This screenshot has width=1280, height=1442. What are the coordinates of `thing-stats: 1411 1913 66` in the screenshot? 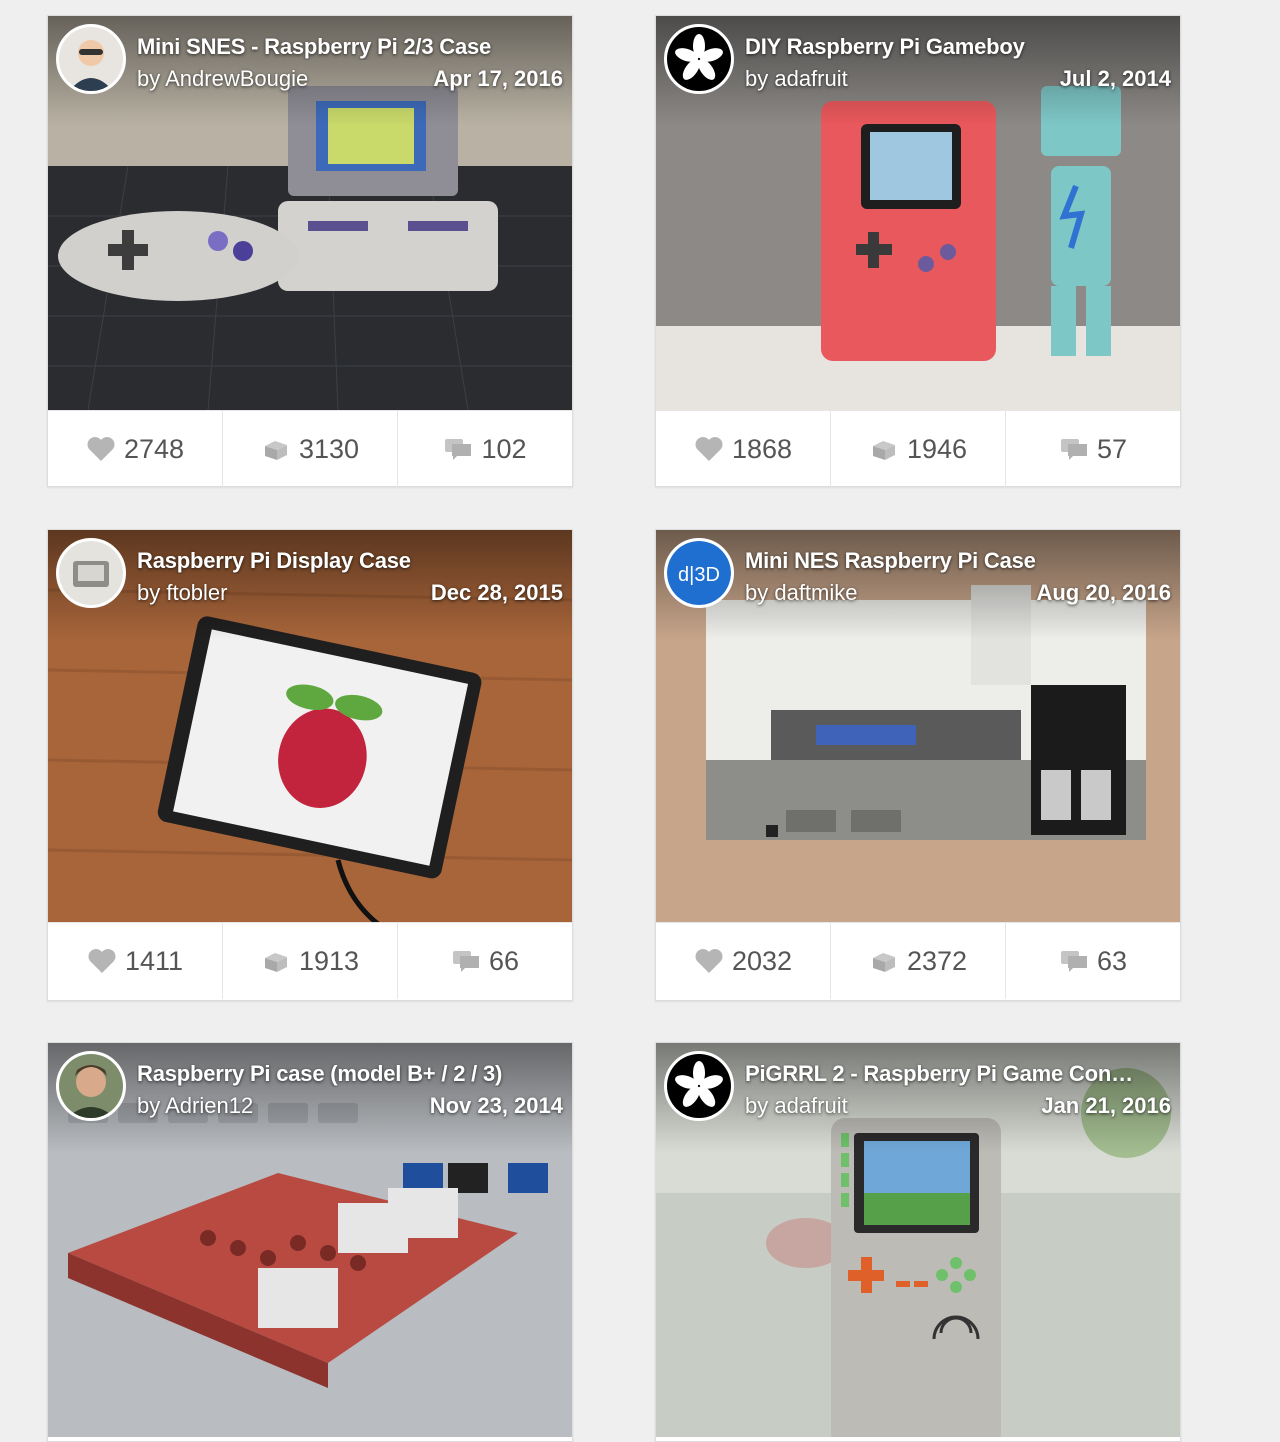 It's located at (310, 960).